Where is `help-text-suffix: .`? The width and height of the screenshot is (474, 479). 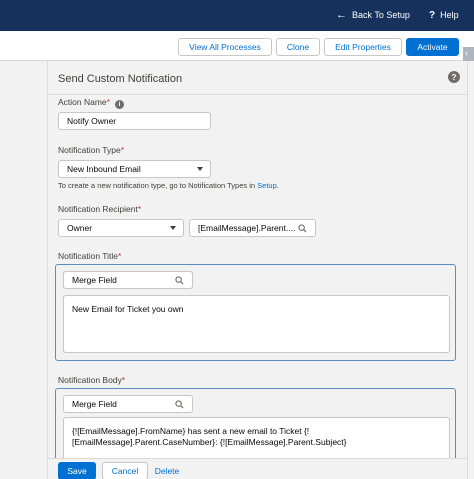
help-text-suffix: . is located at coordinates (277, 185).